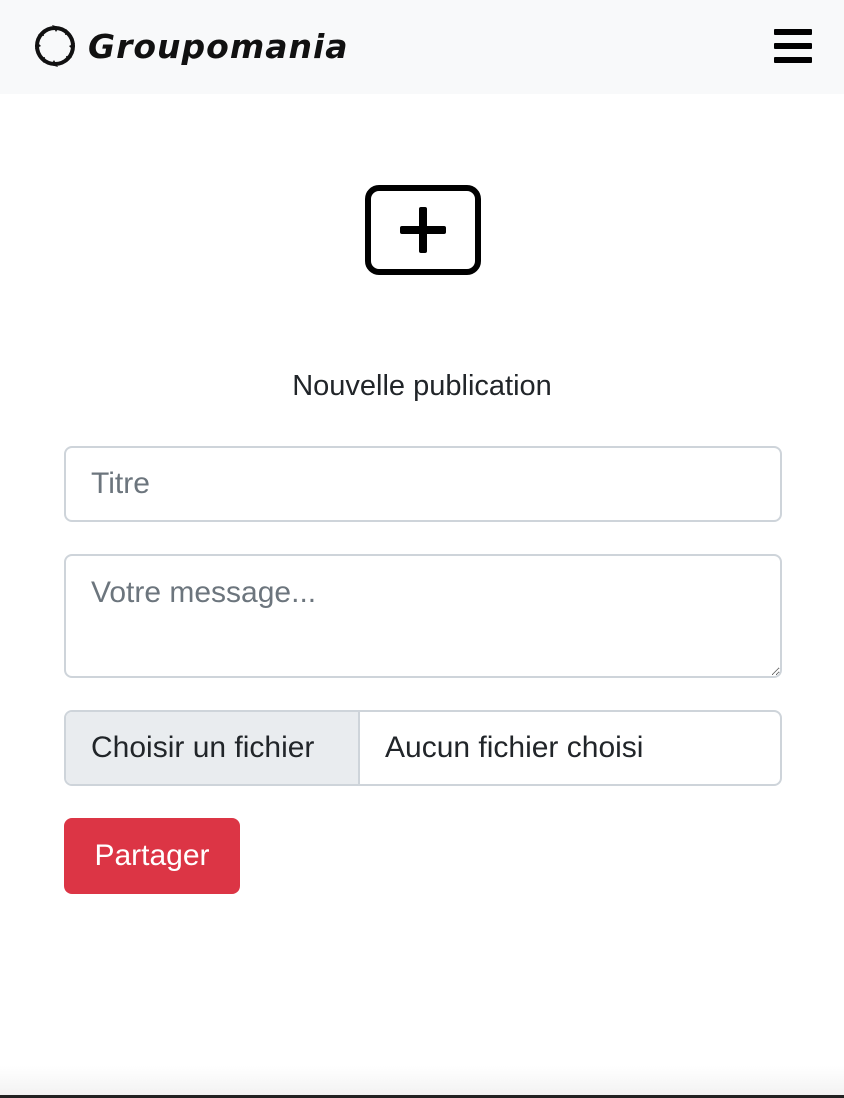  Describe the element at coordinates (218, 46) in the screenshot. I see `brand-name: Groupomania` at that location.